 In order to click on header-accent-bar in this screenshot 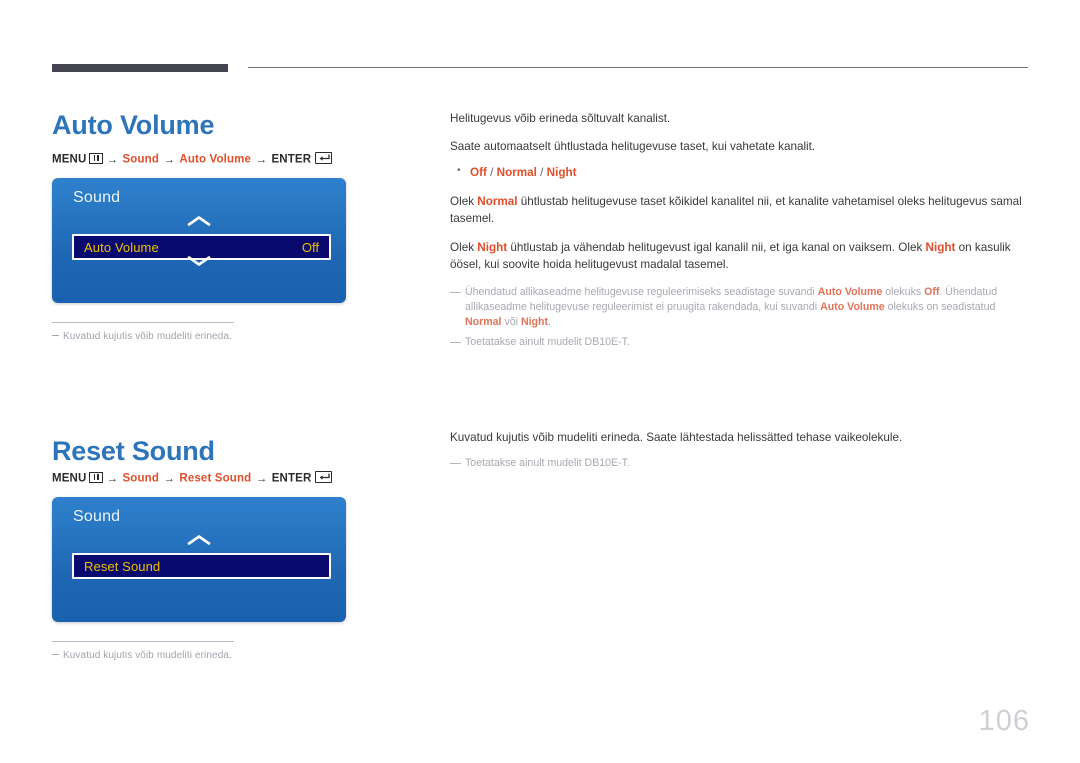, I will do `click(140, 68)`.